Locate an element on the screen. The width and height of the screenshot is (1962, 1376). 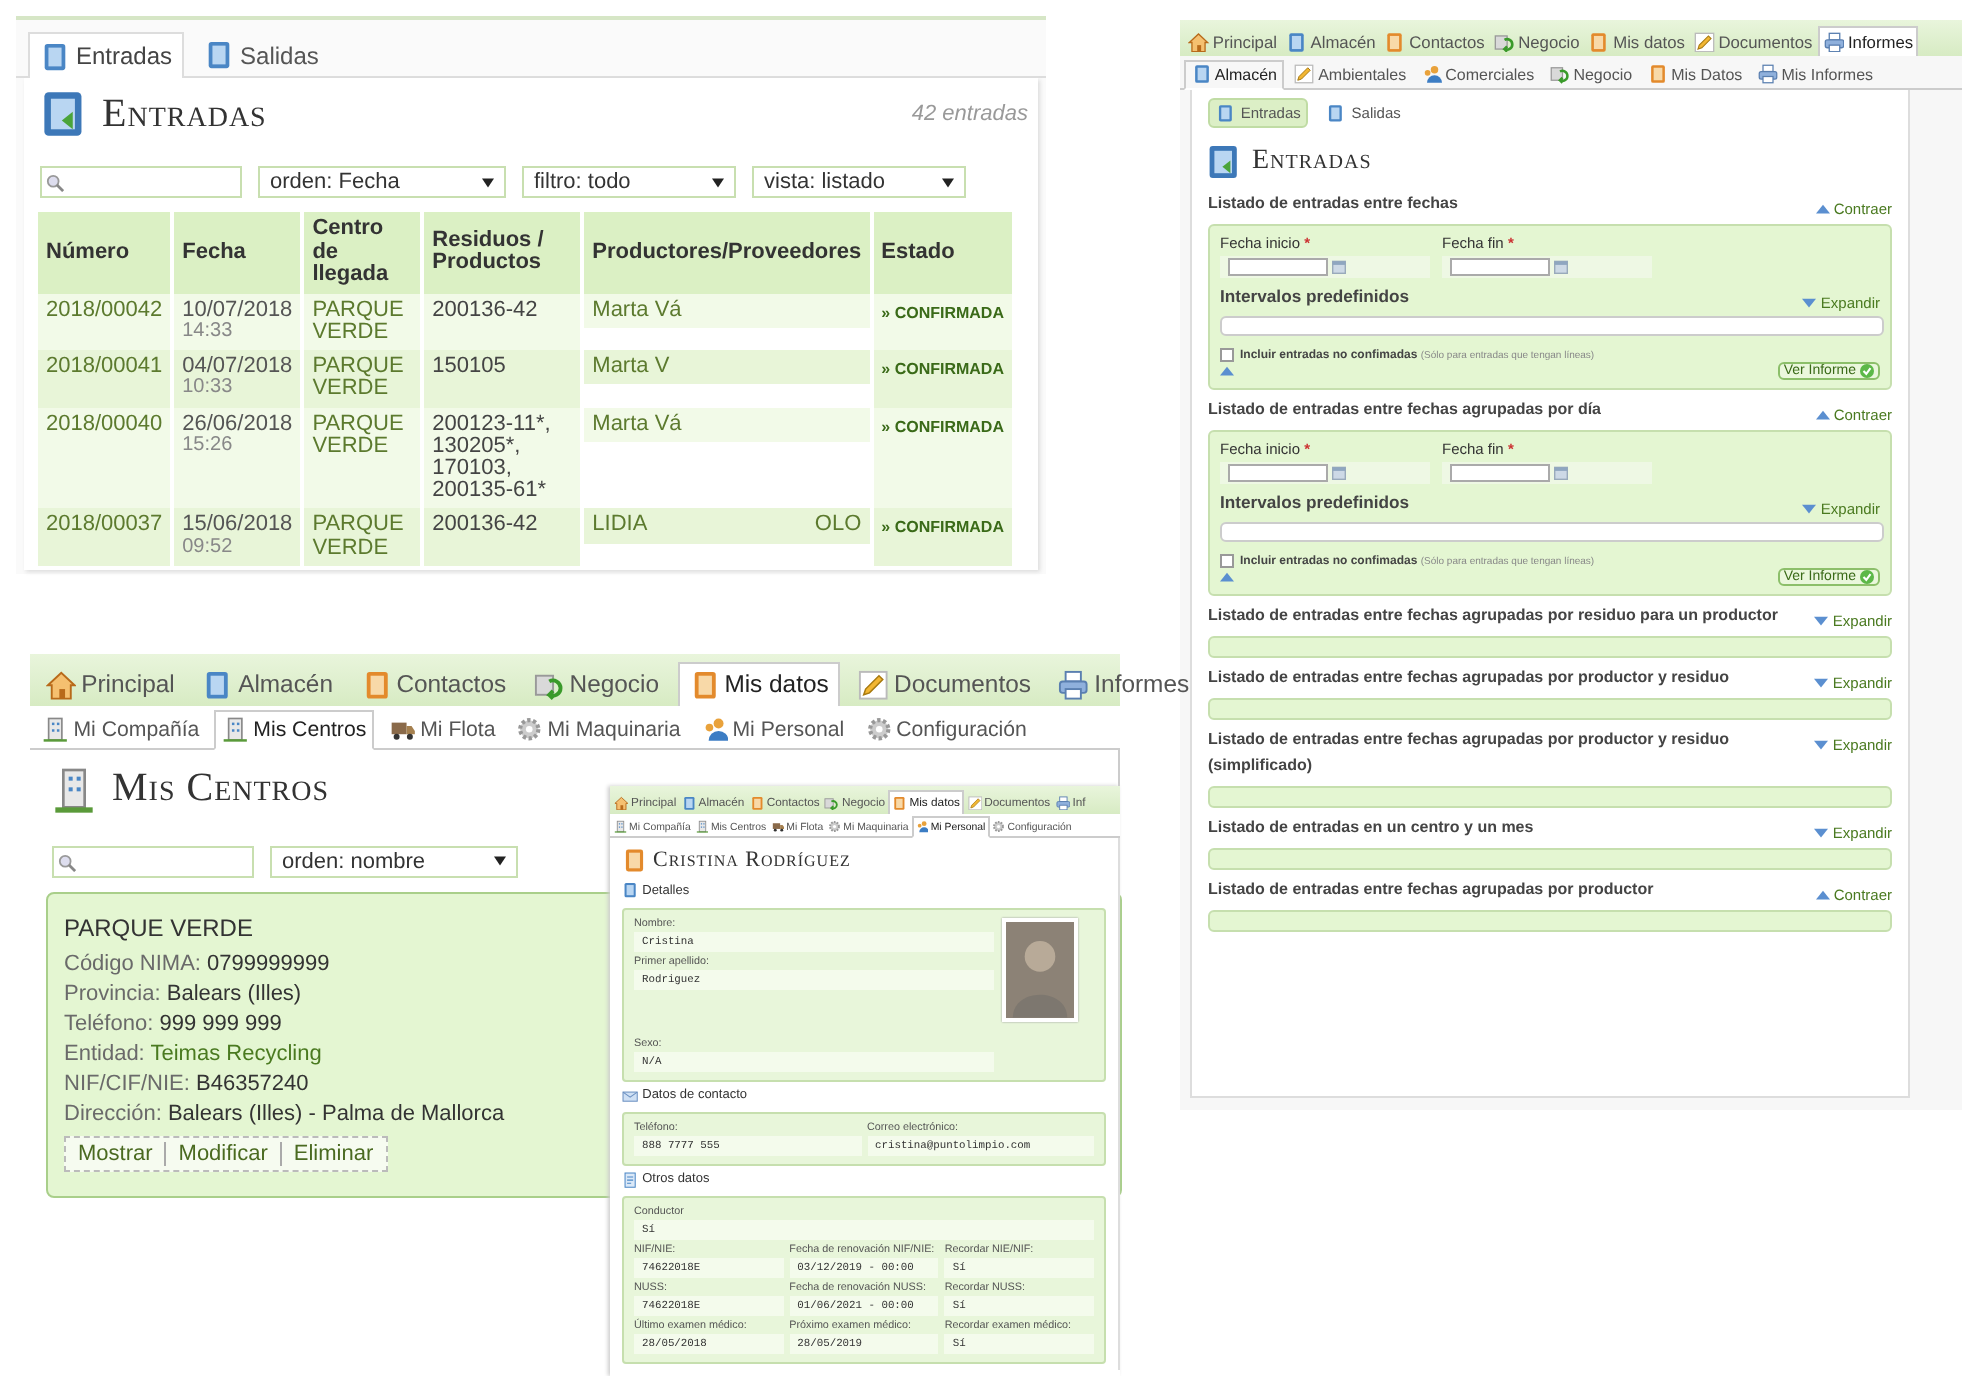
producer-text: Marta Vá is located at coordinates (637, 424).